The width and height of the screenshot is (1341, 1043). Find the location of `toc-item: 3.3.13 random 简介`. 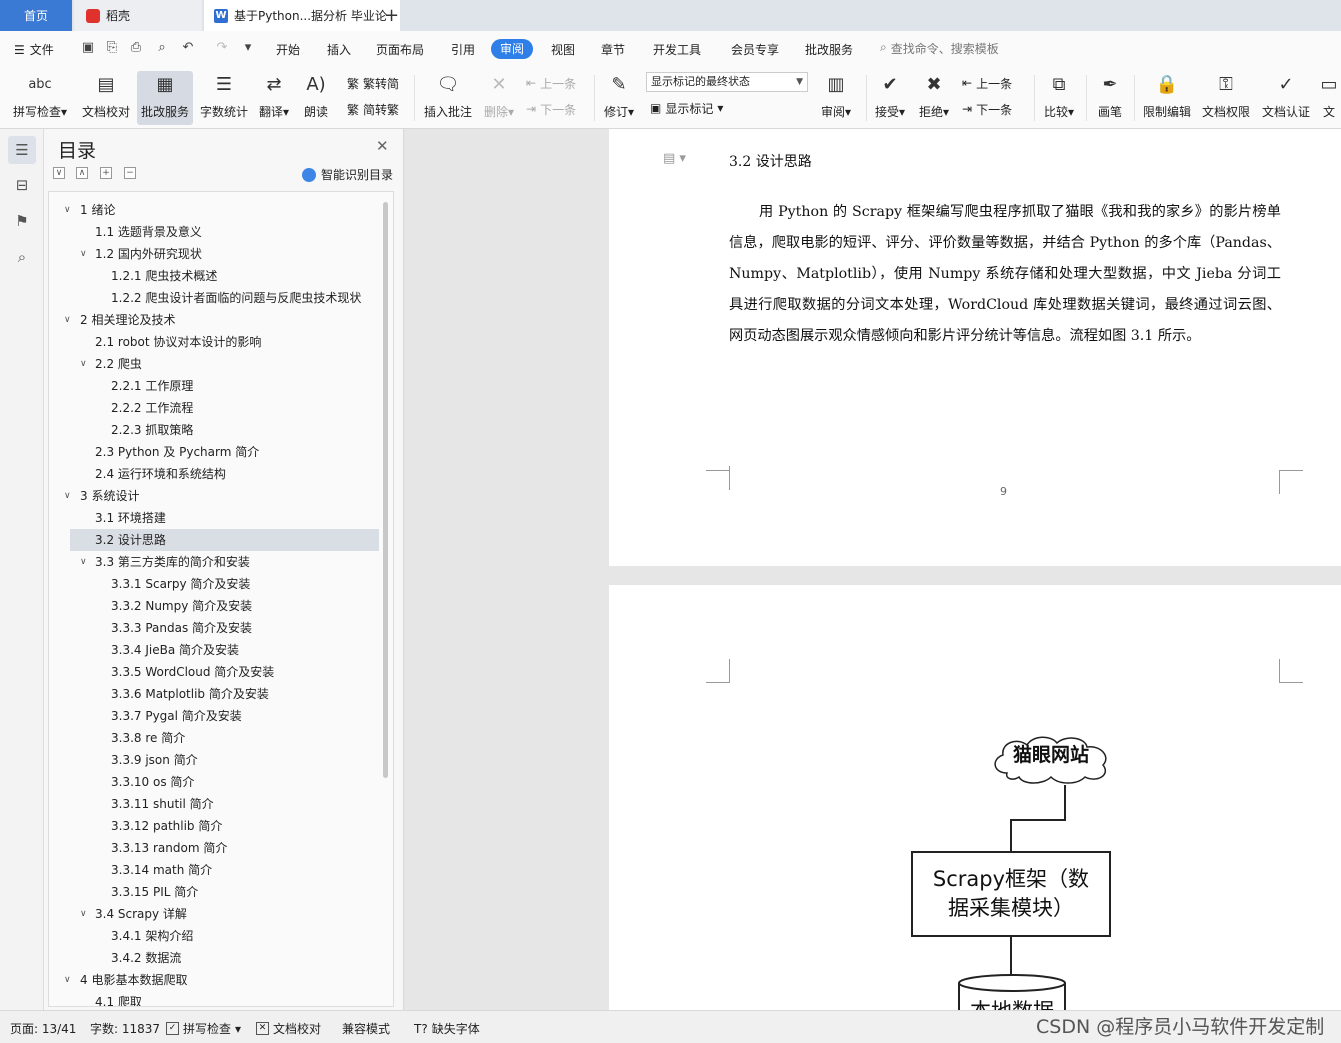

toc-item: 3.3.13 random 简介 is located at coordinates (214, 848).